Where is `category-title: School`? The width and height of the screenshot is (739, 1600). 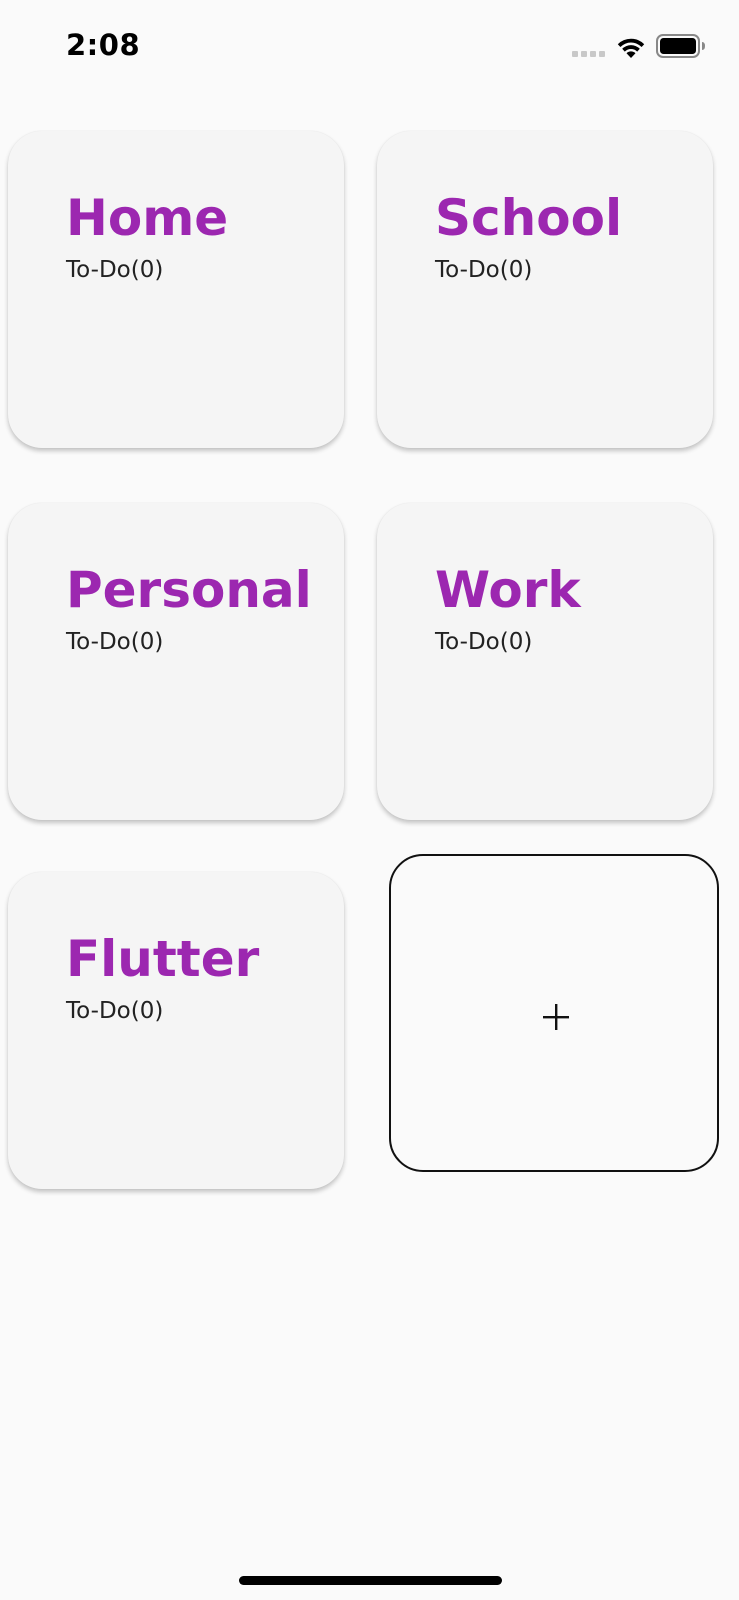 category-title: School is located at coordinates (529, 218).